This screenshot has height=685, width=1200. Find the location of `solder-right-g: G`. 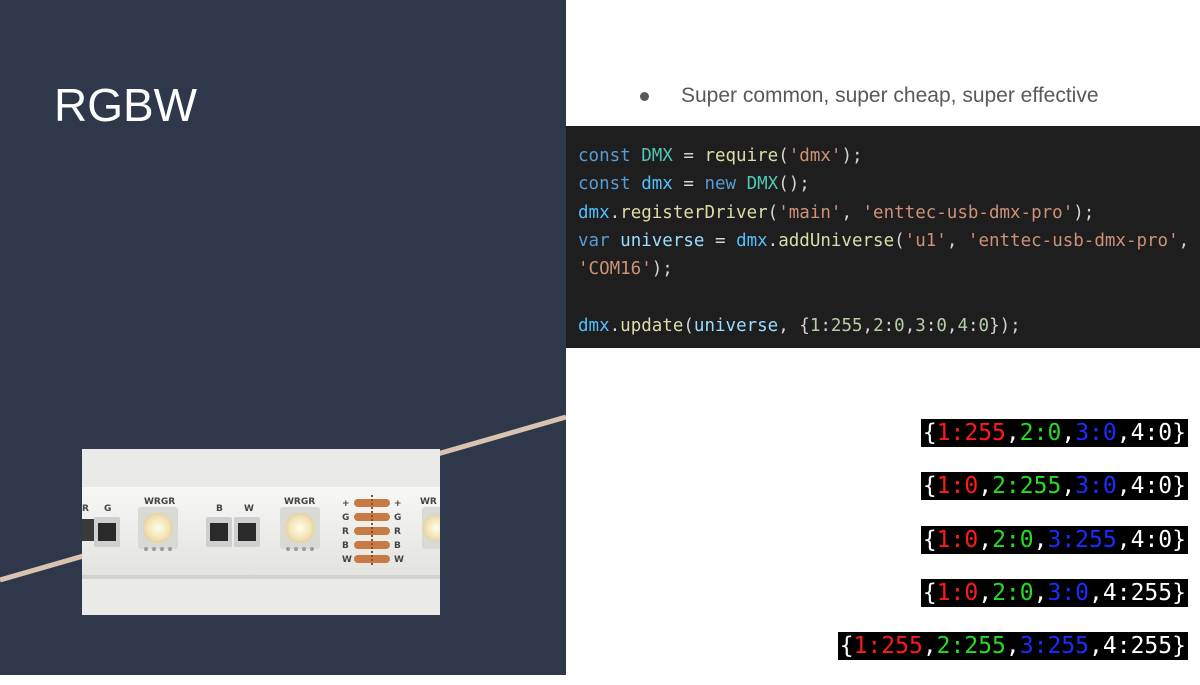

solder-right-g: G is located at coordinates (397, 518).